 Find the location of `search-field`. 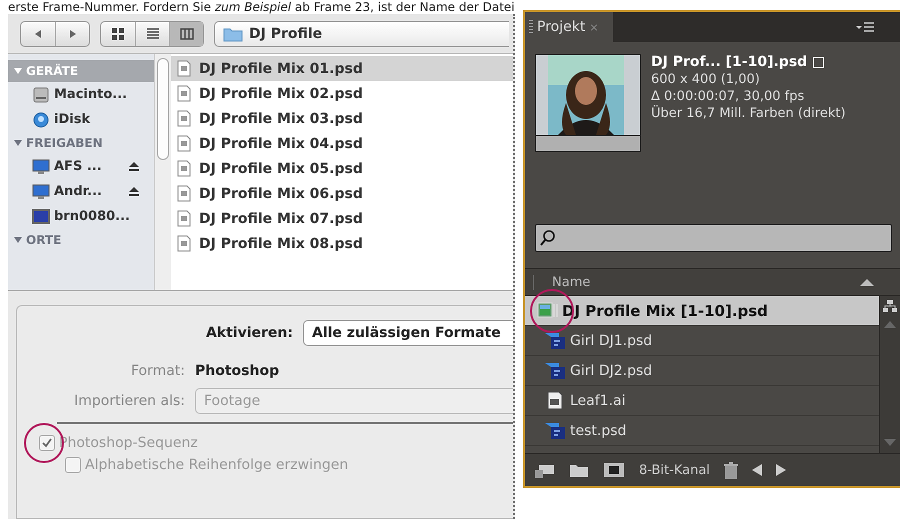

search-field is located at coordinates (713, 238).